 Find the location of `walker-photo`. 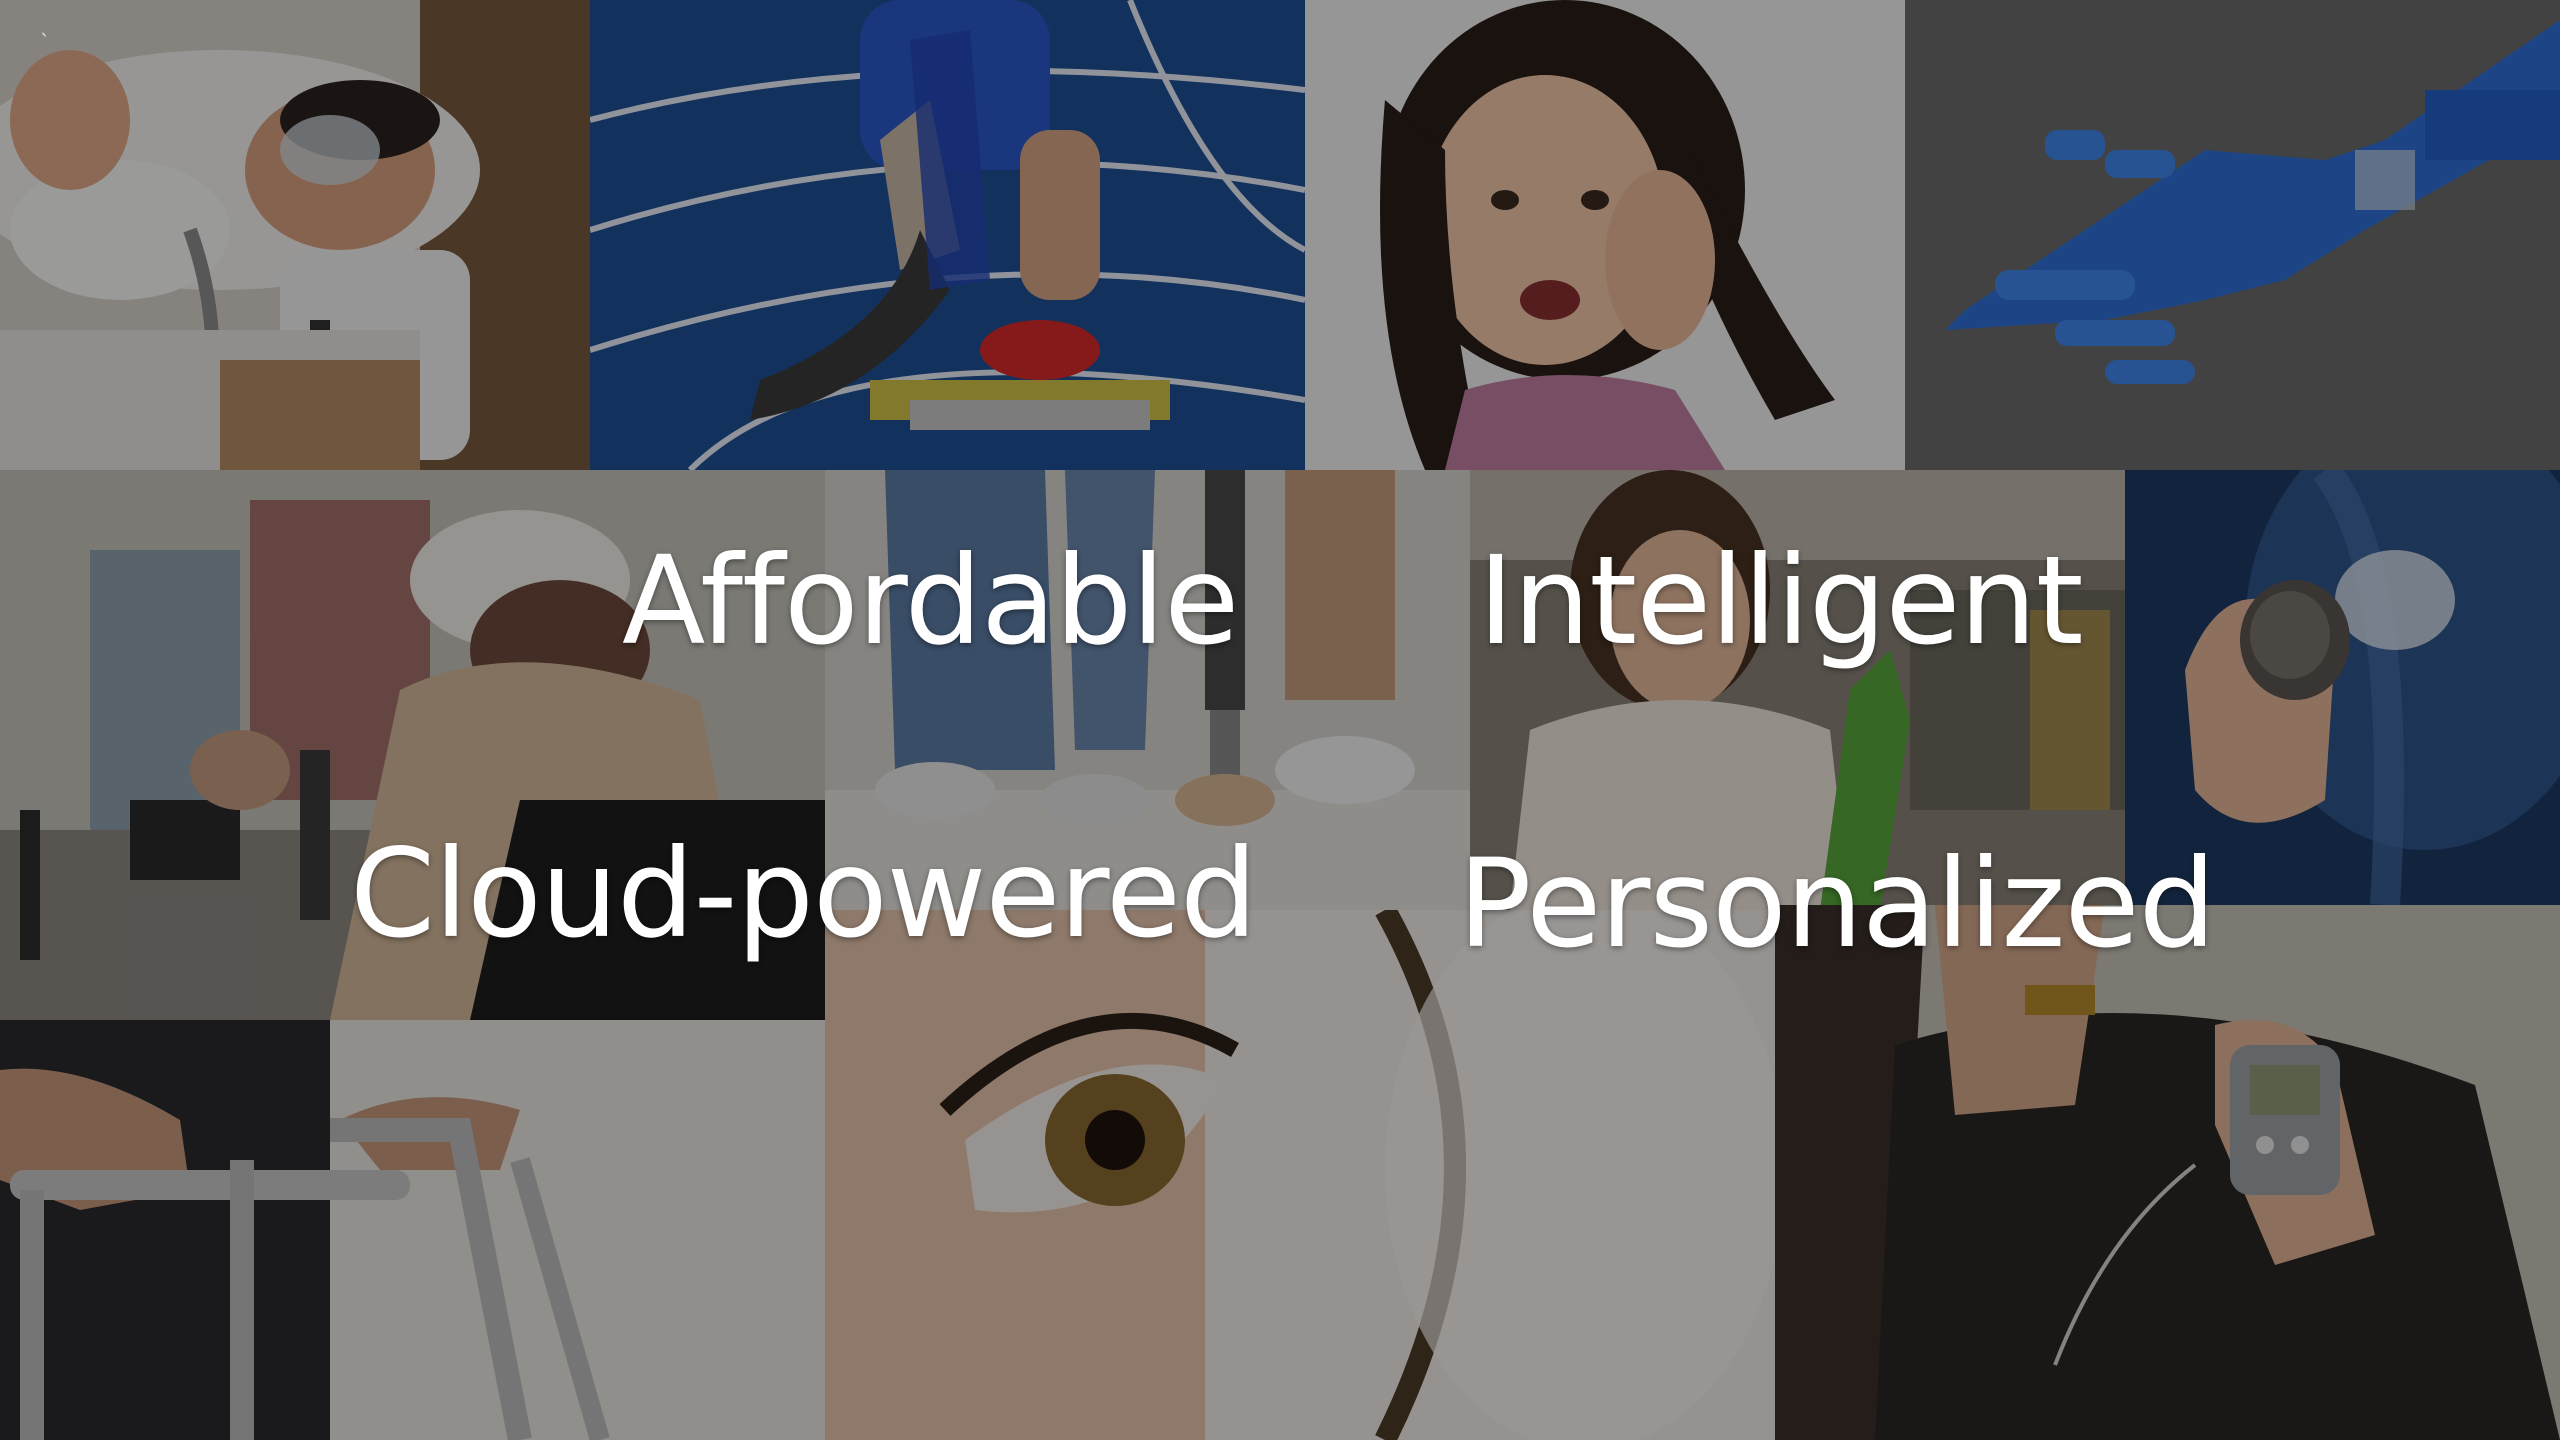

walker-photo is located at coordinates (412, 1230).